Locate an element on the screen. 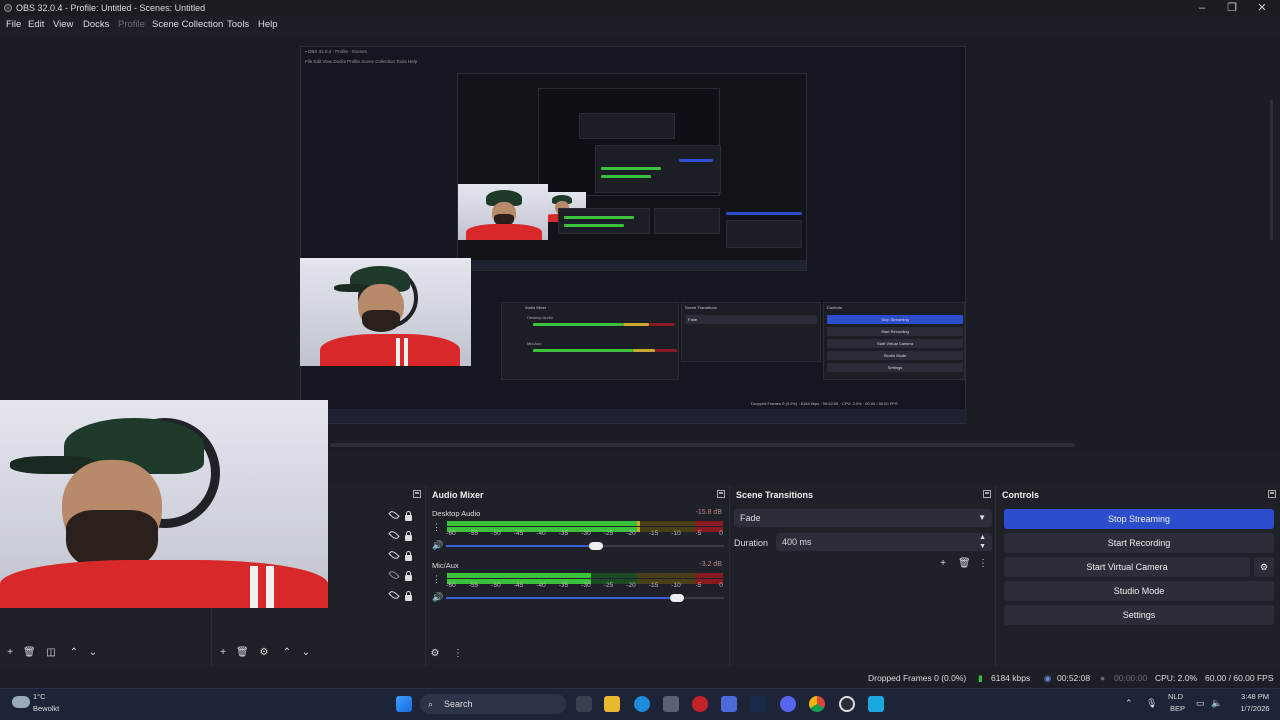  stream-time: 00:52:08 is located at coordinates (1074, 678).